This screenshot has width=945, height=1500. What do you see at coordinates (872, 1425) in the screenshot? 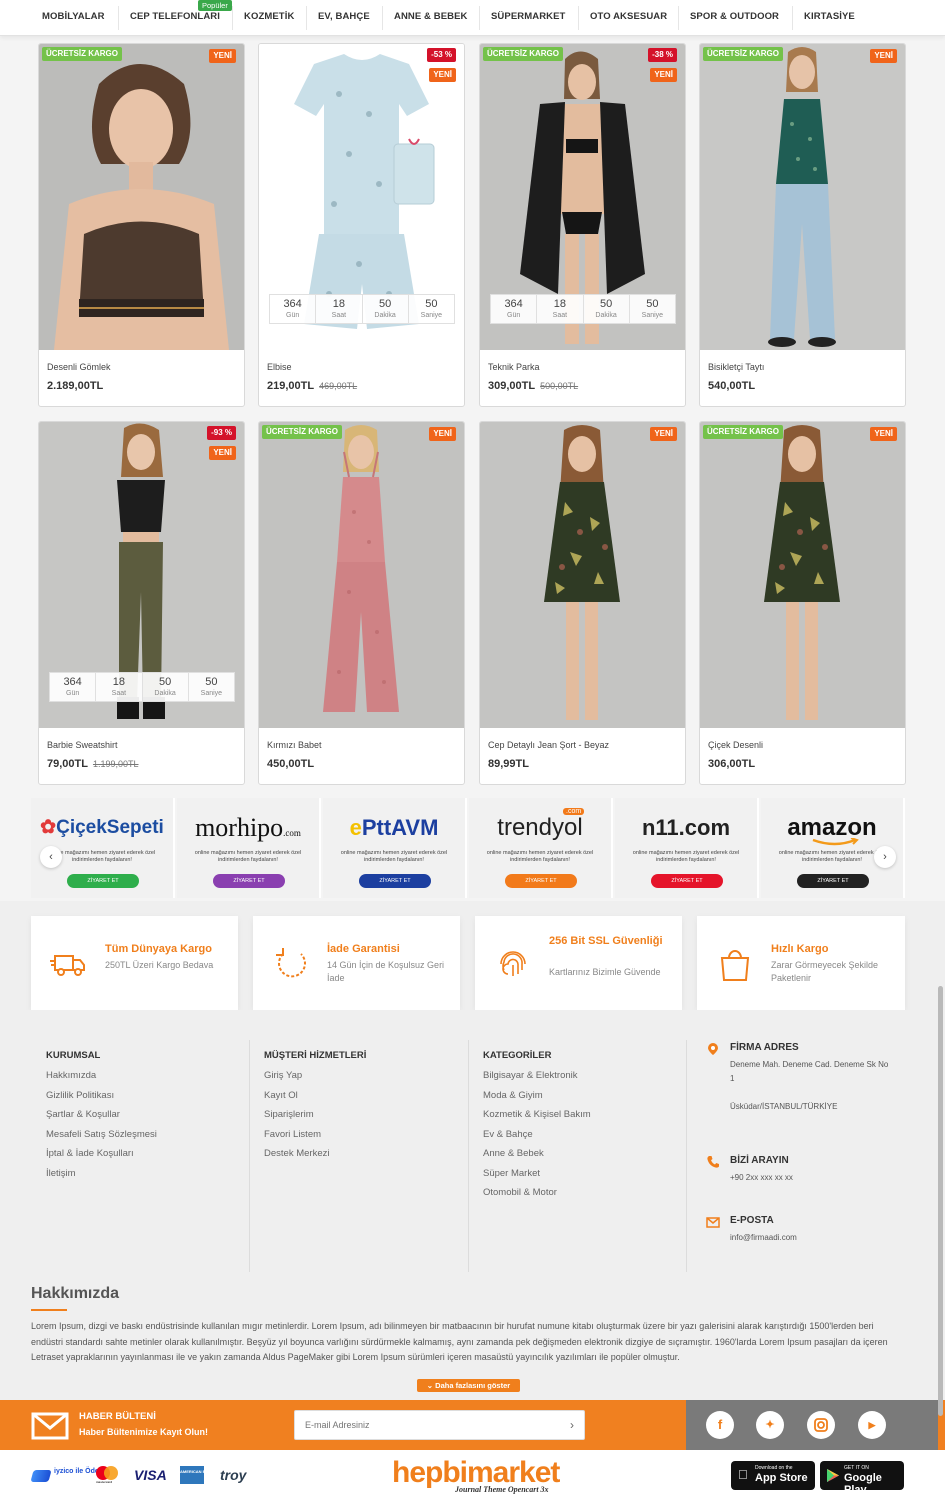
I see `youtube-icon: ▶` at bounding box center [872, 1425].